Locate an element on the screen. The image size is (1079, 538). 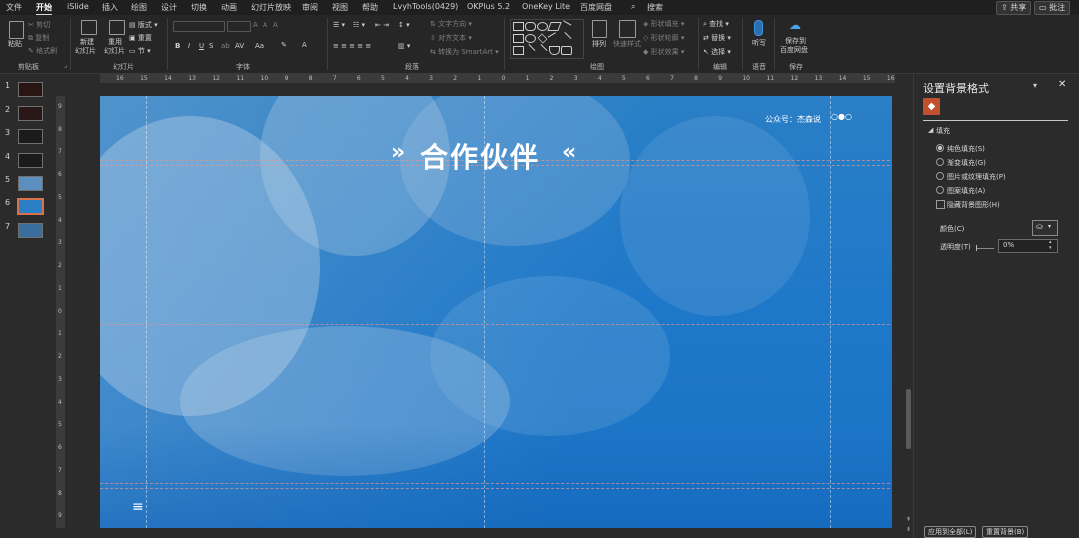
tab-view: 视图 is located at coordinates (340, 7).